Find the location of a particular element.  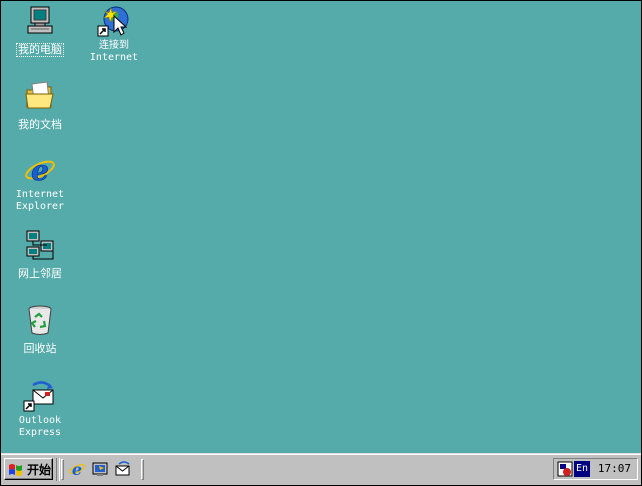

desktop-icon-connect-internet: 连接到 Internet is located at coordinates (114, 34).